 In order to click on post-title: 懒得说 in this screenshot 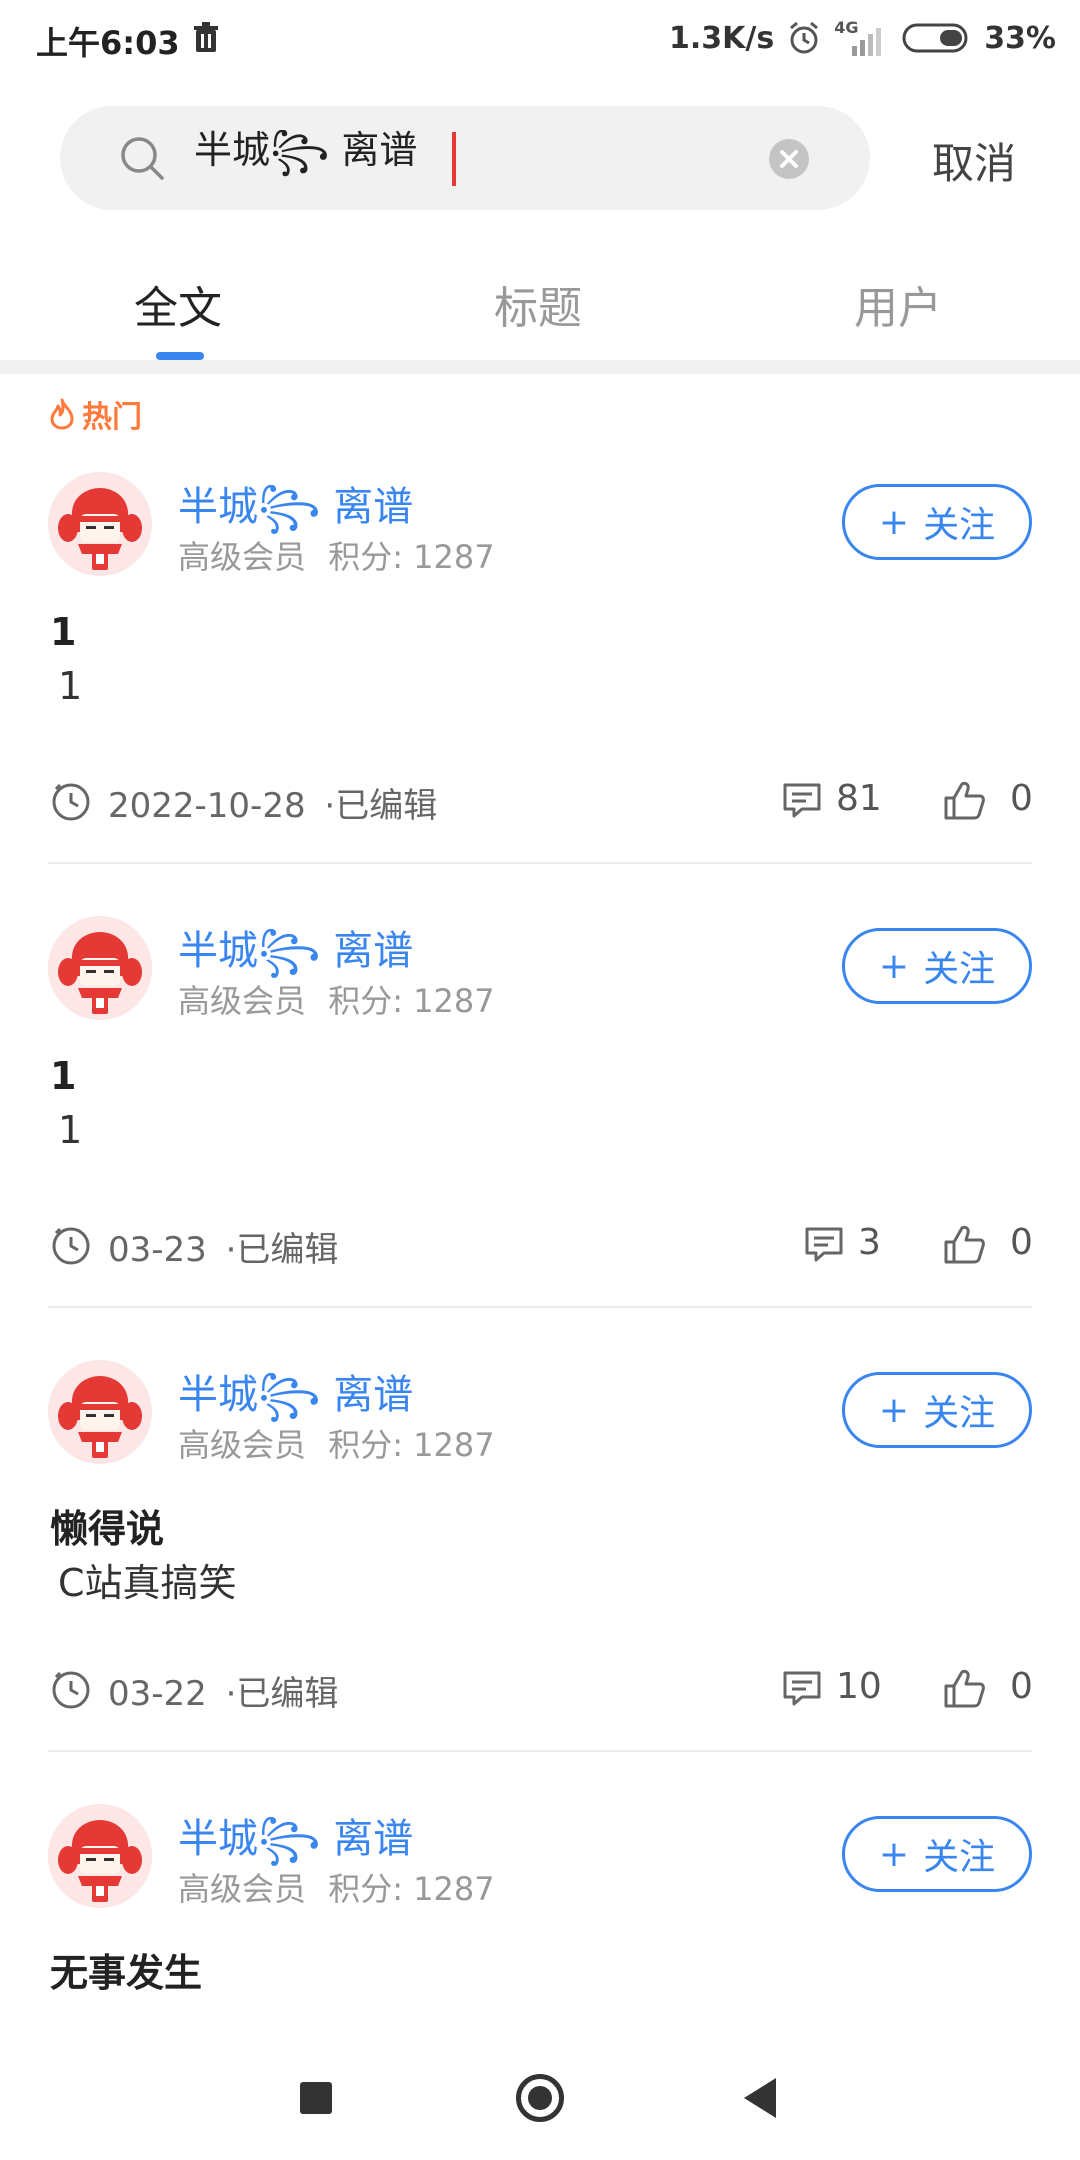, I will do `click(107, 1525)`.